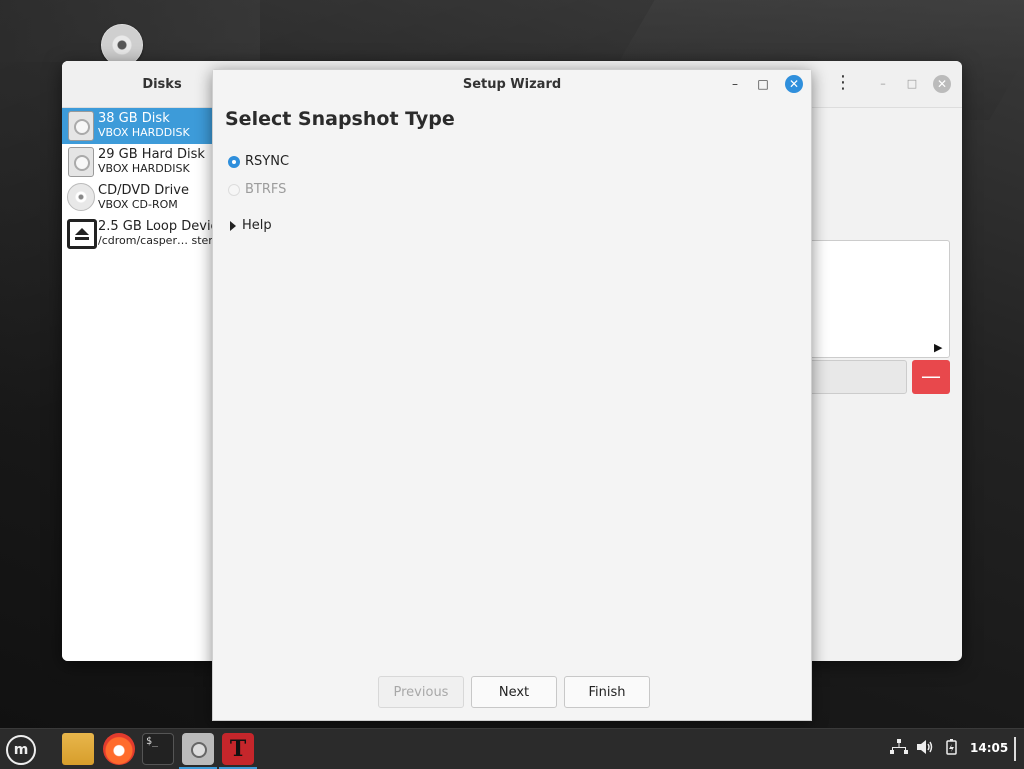 Image resolution: width=1024 pixels, height=769 pixels. I want to click on disk-subtitle: VBOX CD-ROM, so click(138, 204).